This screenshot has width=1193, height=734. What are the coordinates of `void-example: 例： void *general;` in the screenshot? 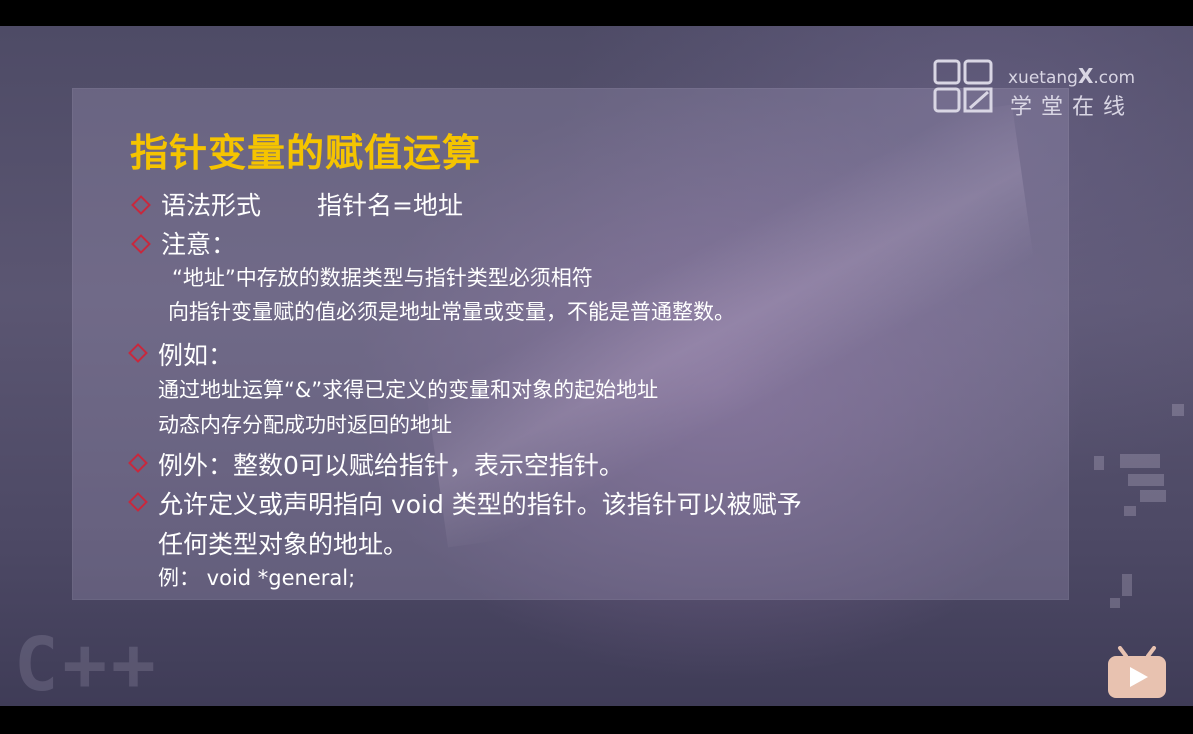 It's located at (257, 578).